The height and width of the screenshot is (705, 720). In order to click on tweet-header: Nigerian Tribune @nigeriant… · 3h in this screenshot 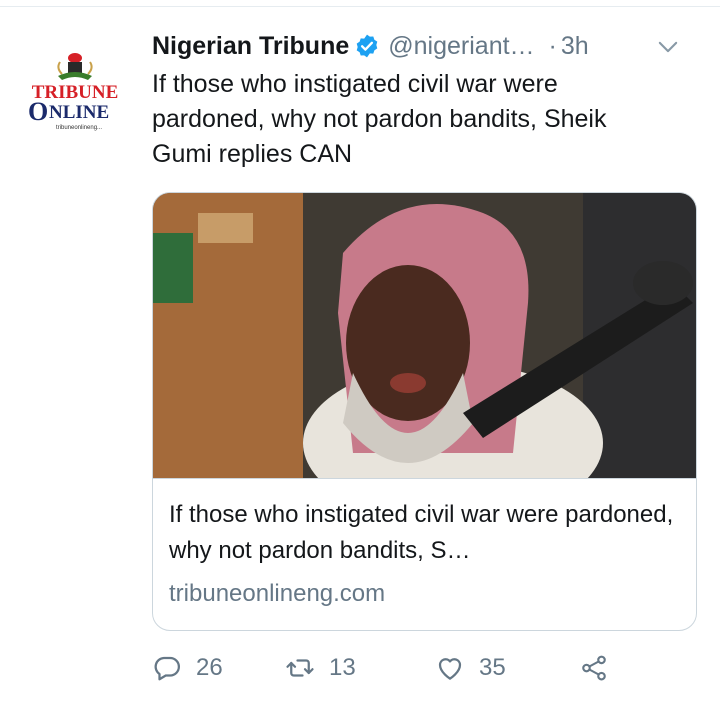, I will do `click(427, 46)`.